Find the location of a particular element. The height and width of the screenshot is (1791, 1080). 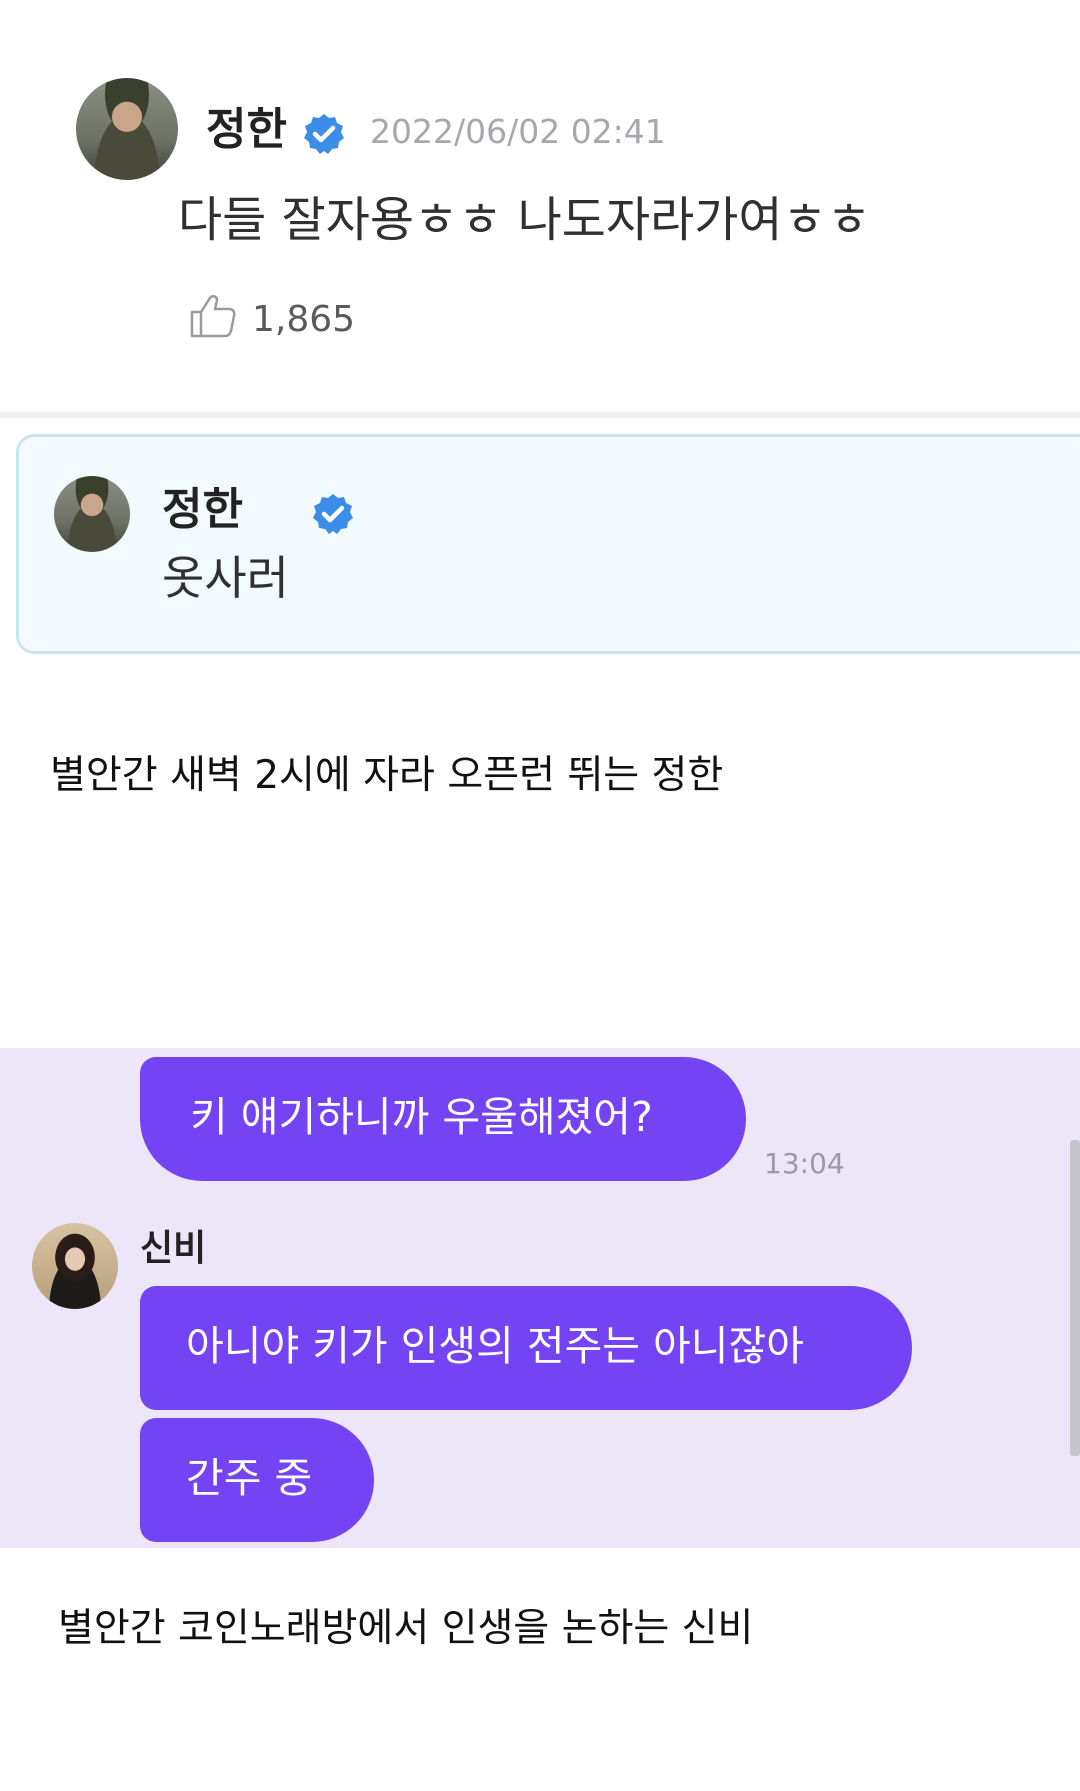

received-message-text: 간주 중 is located at coordinates (249, 1478).